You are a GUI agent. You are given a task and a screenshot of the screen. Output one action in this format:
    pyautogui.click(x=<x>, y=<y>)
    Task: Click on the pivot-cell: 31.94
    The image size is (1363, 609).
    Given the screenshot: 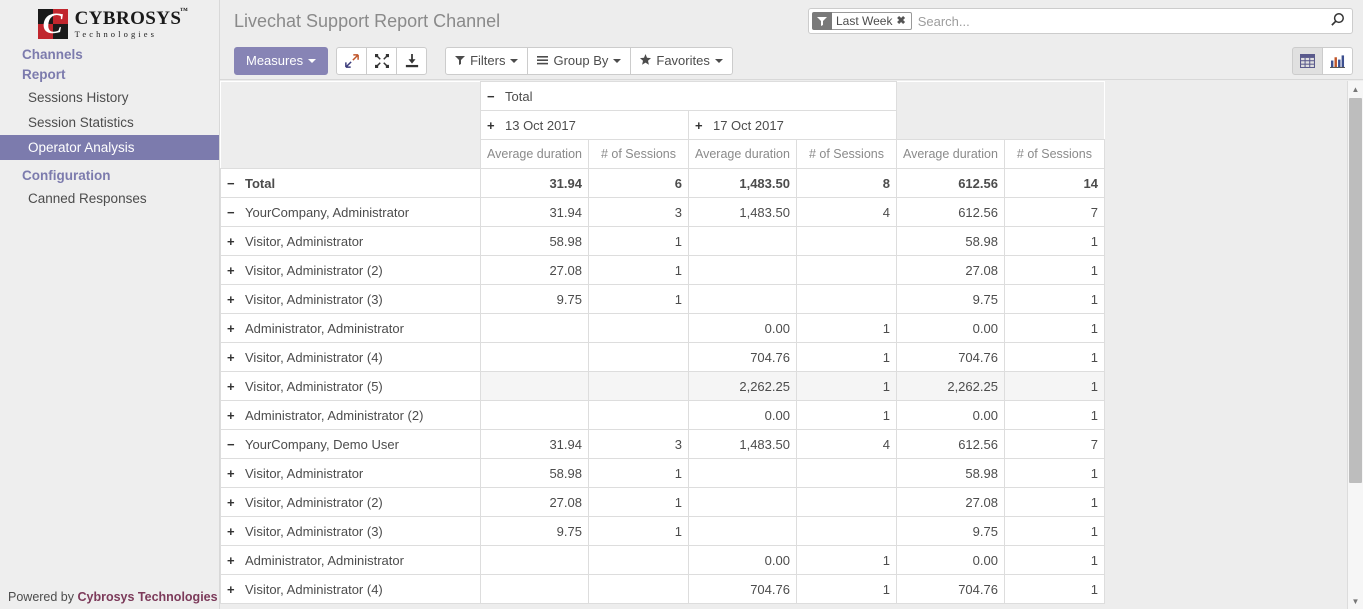 What is the action you would take?
    pyautogui.click(x=534, y=212)
    